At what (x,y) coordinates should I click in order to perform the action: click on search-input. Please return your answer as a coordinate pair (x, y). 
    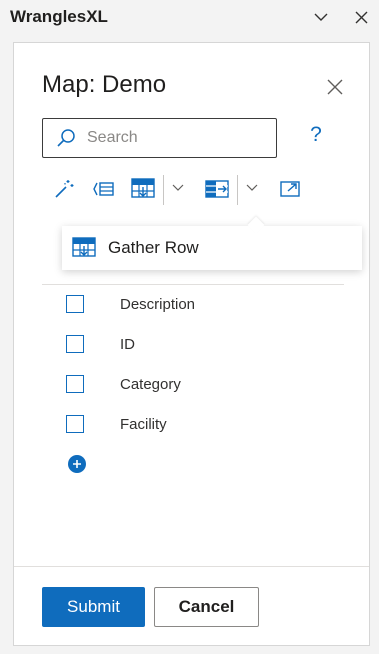
    Looking at the image, I should click on (177, 138).